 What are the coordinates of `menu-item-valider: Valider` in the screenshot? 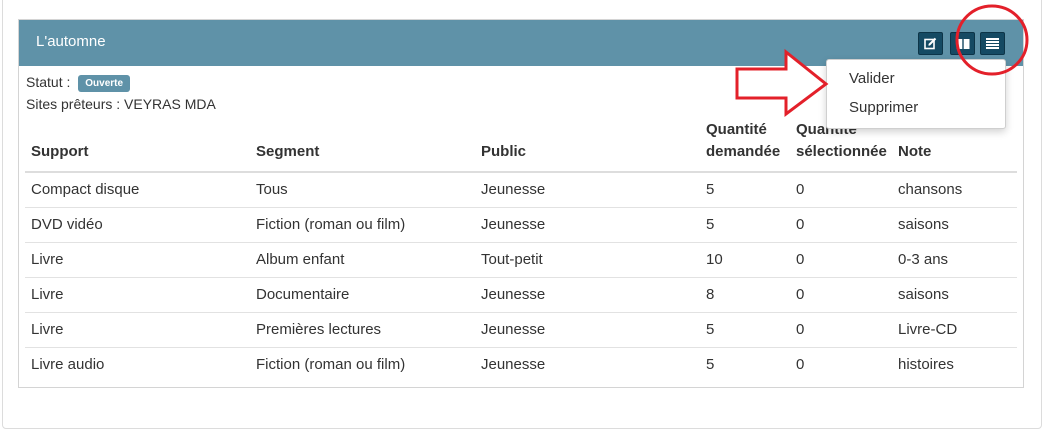 It's located at (872, 78).